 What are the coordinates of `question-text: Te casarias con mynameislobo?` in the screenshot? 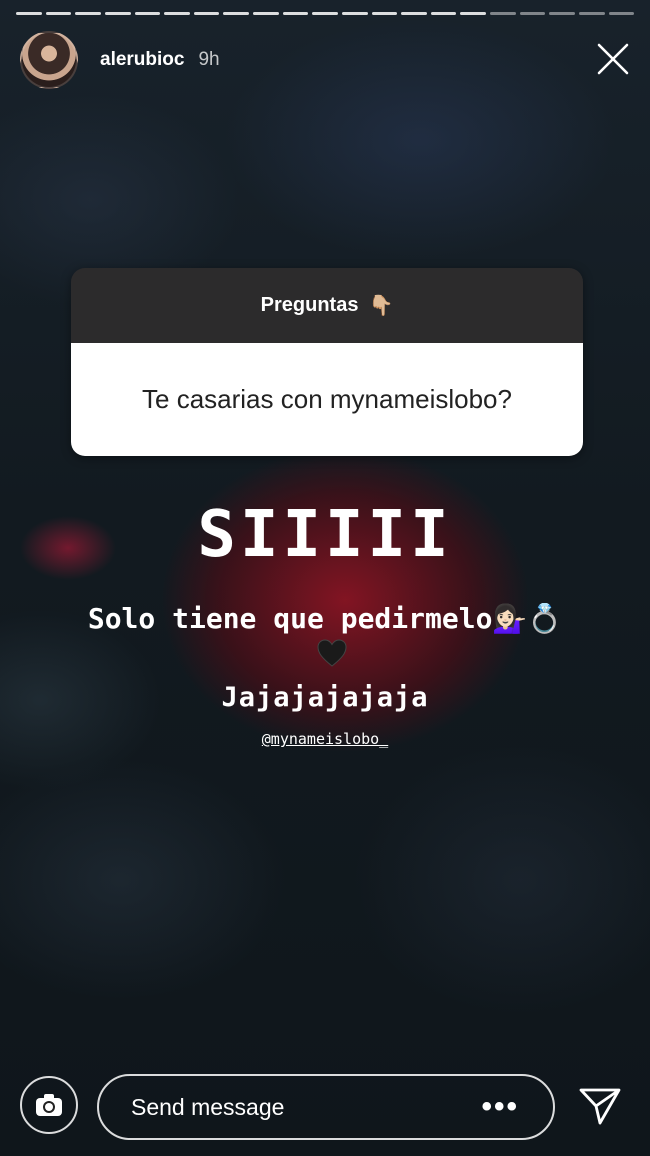 It's located at (327, 399).